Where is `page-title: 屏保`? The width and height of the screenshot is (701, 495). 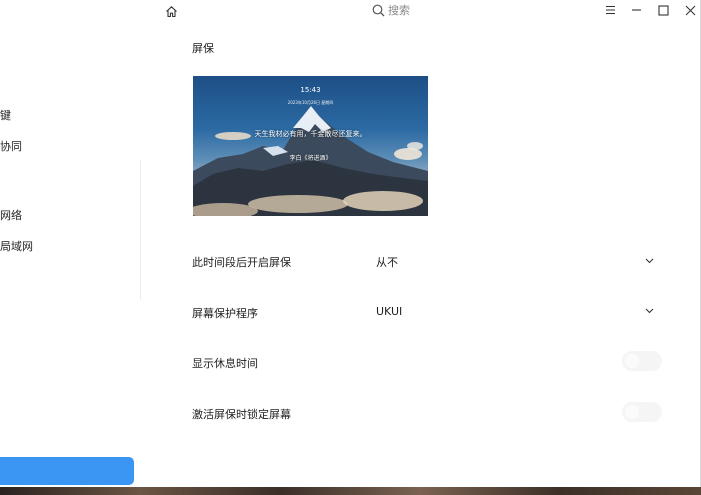
page-title: 屏保 is located at coordinates (203, 48).